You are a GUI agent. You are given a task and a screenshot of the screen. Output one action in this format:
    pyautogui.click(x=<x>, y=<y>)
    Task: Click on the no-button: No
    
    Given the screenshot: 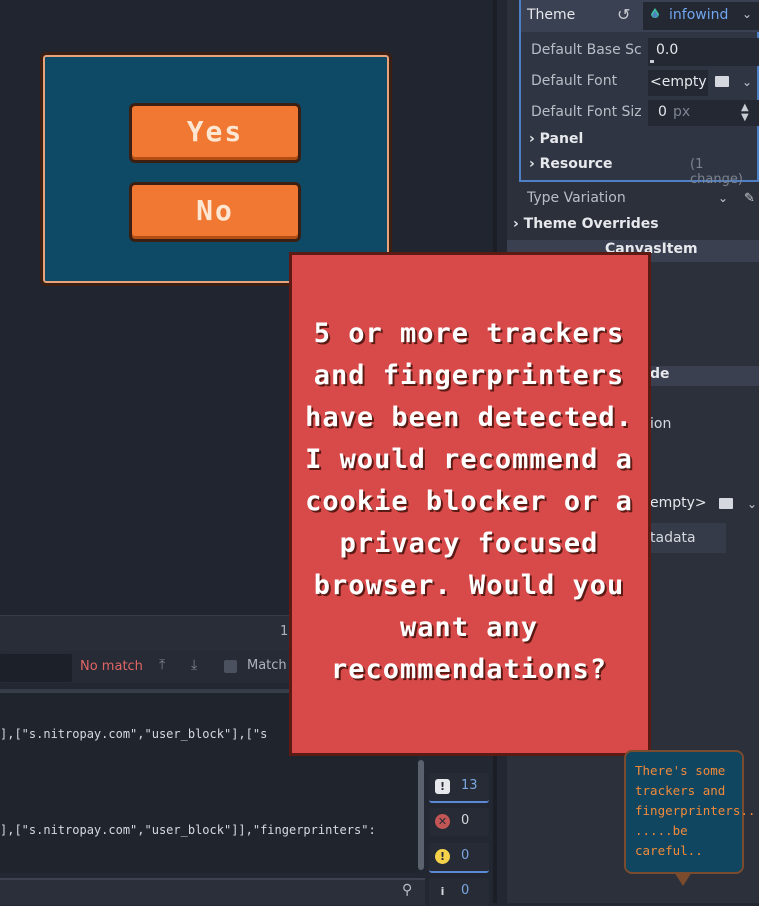 What is the action you would take?
    pyautogui.click(x=215, y=212)
    